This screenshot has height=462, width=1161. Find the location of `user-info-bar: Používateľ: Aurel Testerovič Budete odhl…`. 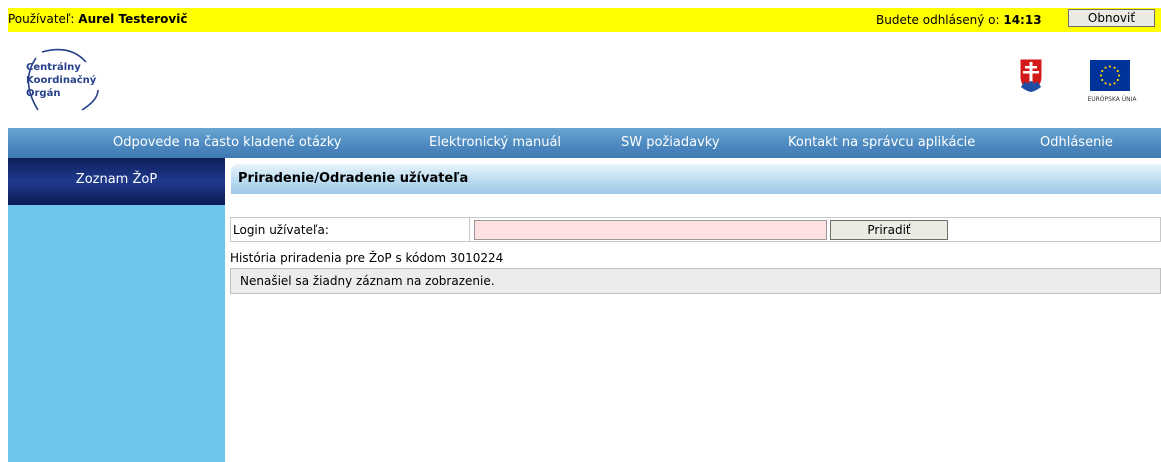

user-info-bar: Používateľ: Aurel Testerovič Budete odhl… is located at coordinates (584, 20).